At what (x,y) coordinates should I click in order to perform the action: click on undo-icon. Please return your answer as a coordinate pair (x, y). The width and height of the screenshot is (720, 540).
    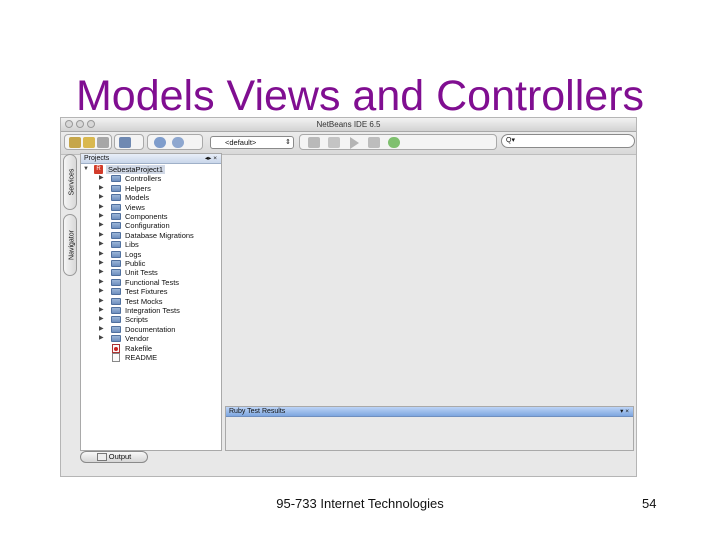
    Looking at the image, I should click on (160, 142).